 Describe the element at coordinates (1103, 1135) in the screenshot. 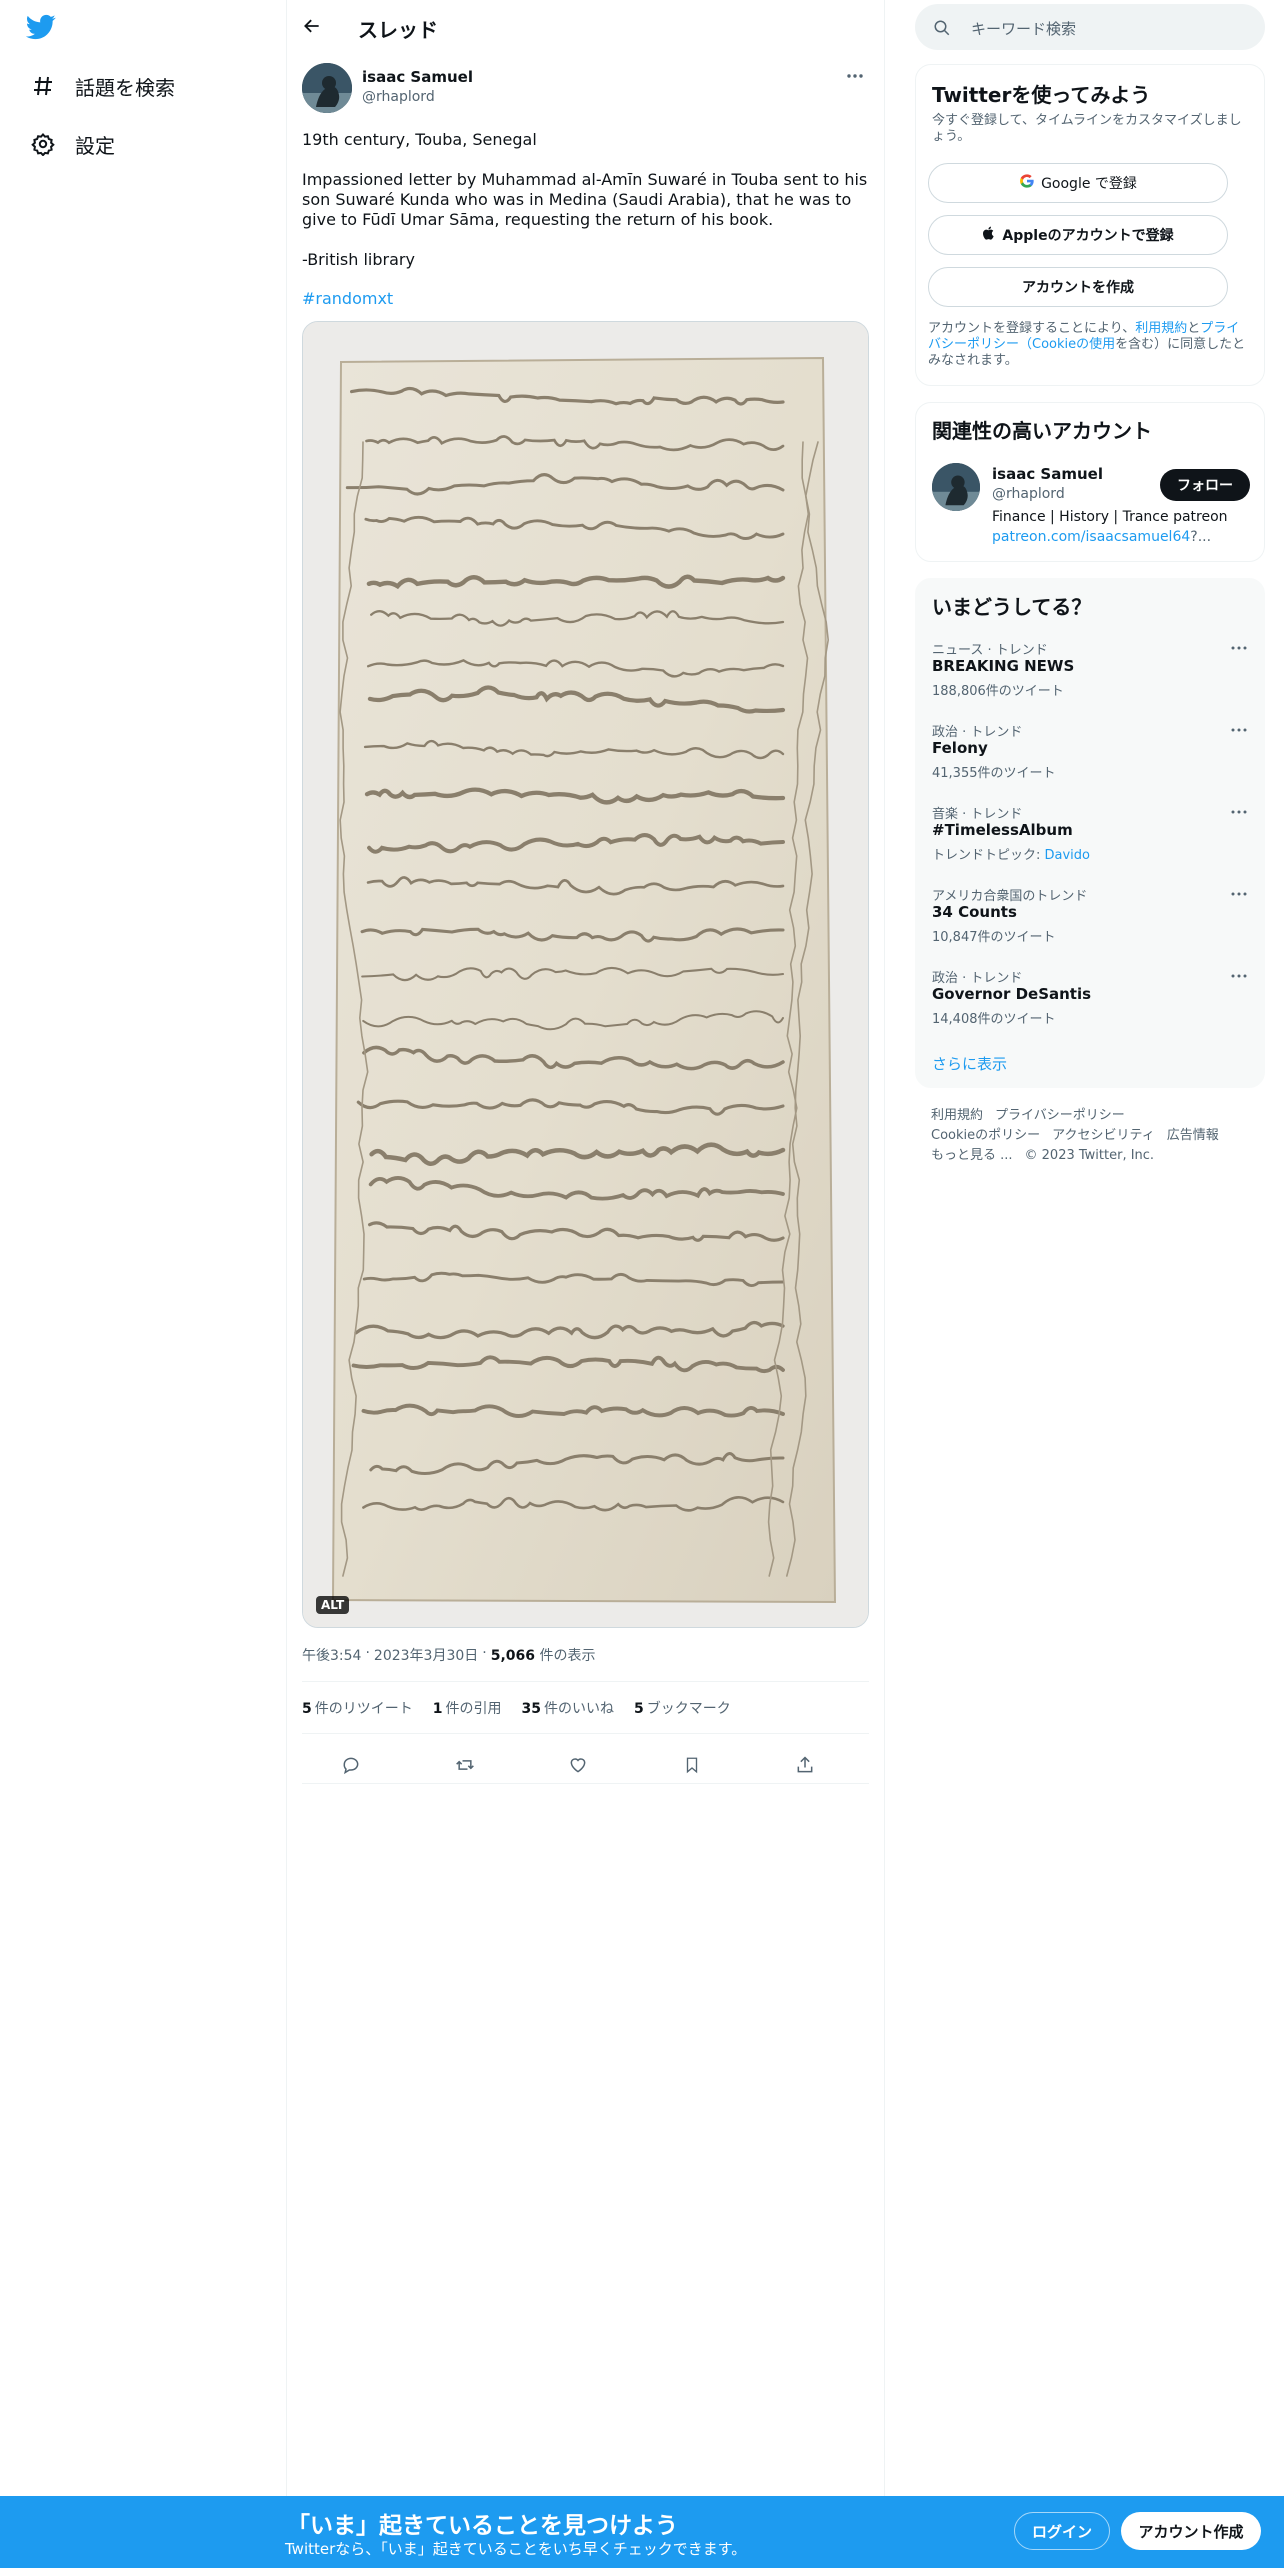

I see `footer-link: アクセシビリティ` at that location.